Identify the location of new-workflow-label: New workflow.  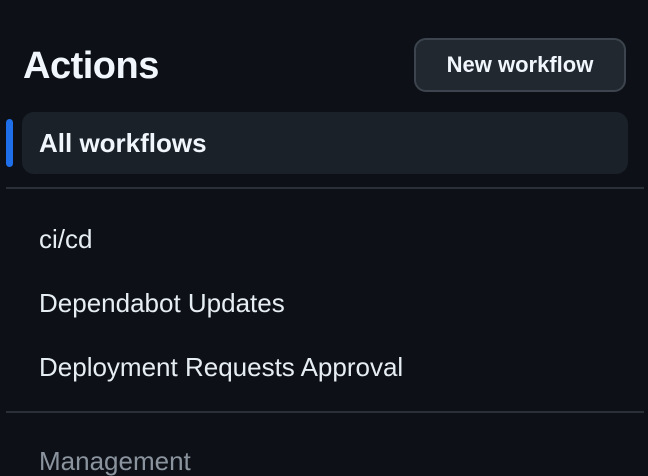
(520, 64).